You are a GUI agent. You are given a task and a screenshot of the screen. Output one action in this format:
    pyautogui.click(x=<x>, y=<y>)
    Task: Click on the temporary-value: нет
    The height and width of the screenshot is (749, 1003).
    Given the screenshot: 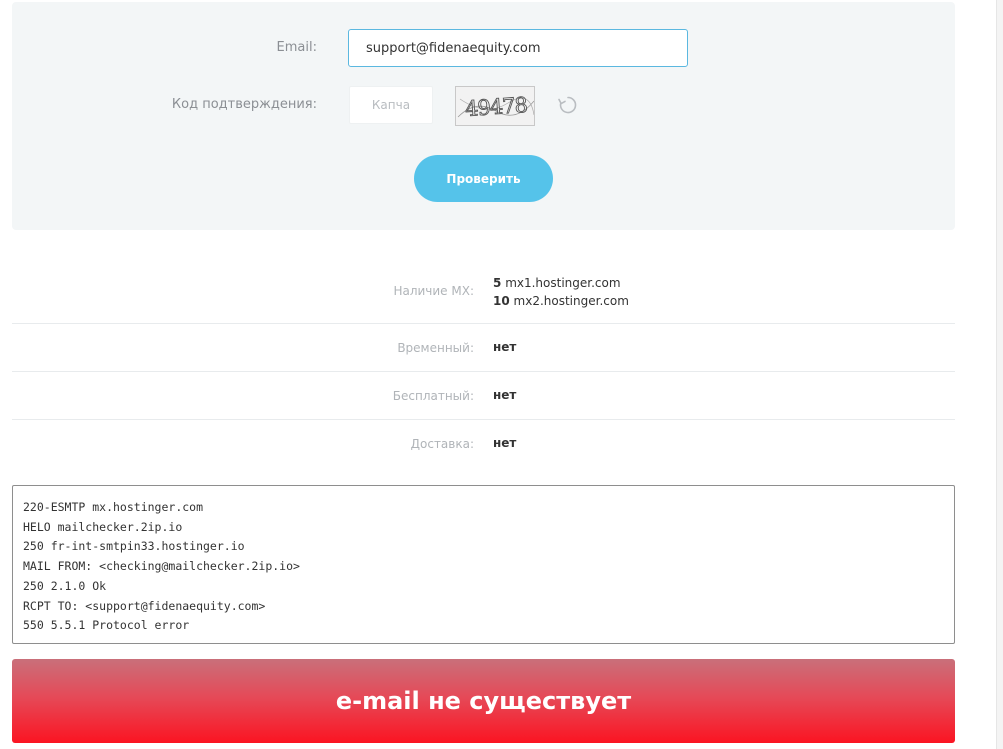 What is the action you would take?
    pyautogui.click(x=505, y=347)
    